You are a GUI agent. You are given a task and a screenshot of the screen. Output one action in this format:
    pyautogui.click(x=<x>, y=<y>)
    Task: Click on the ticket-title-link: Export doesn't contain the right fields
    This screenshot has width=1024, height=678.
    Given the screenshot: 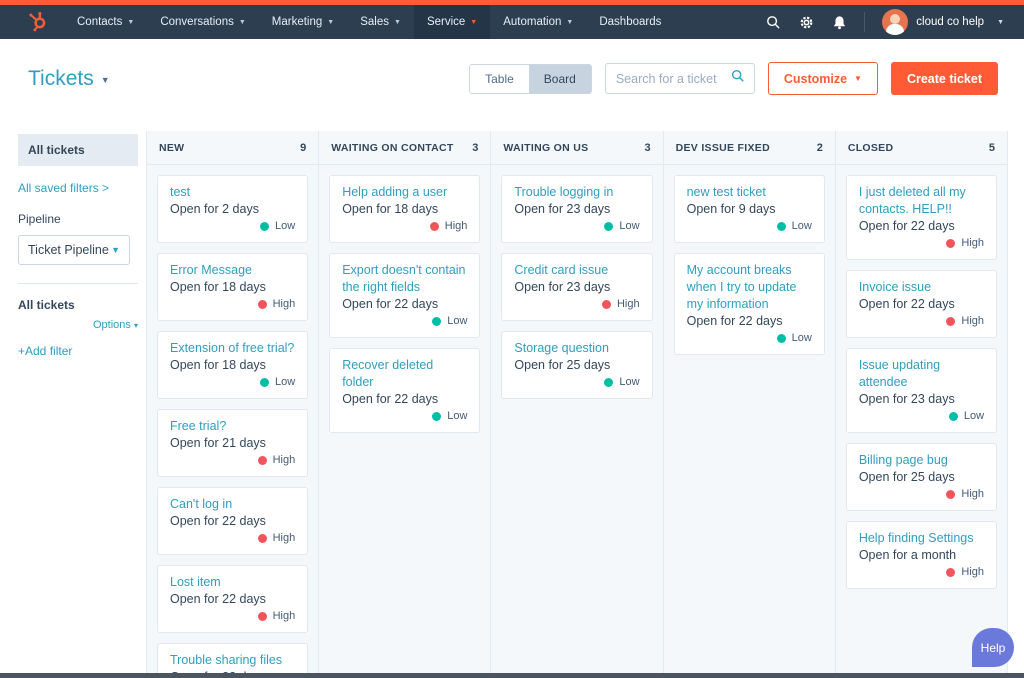 What is the action you would take?
    pyautogui.click(x=404, y=279)
    